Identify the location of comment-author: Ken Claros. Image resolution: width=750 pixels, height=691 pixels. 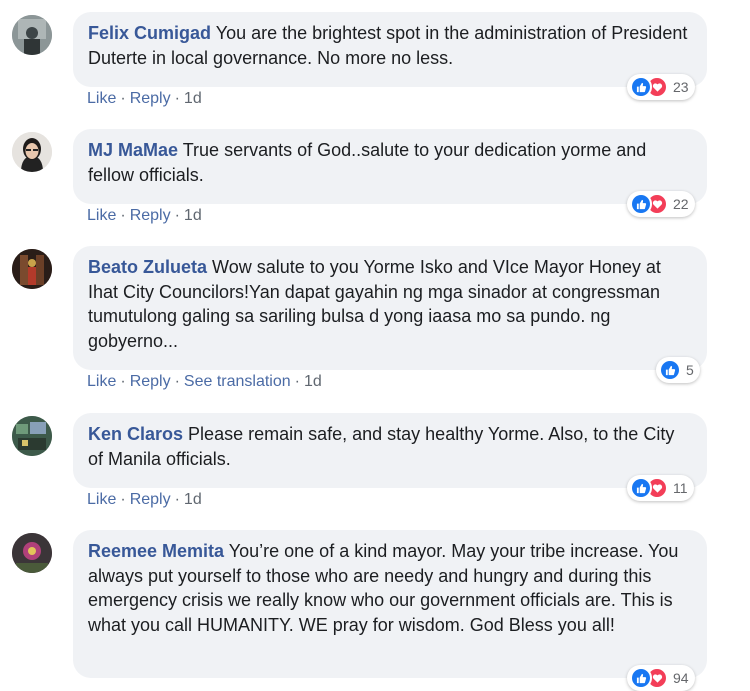
(135, 434).